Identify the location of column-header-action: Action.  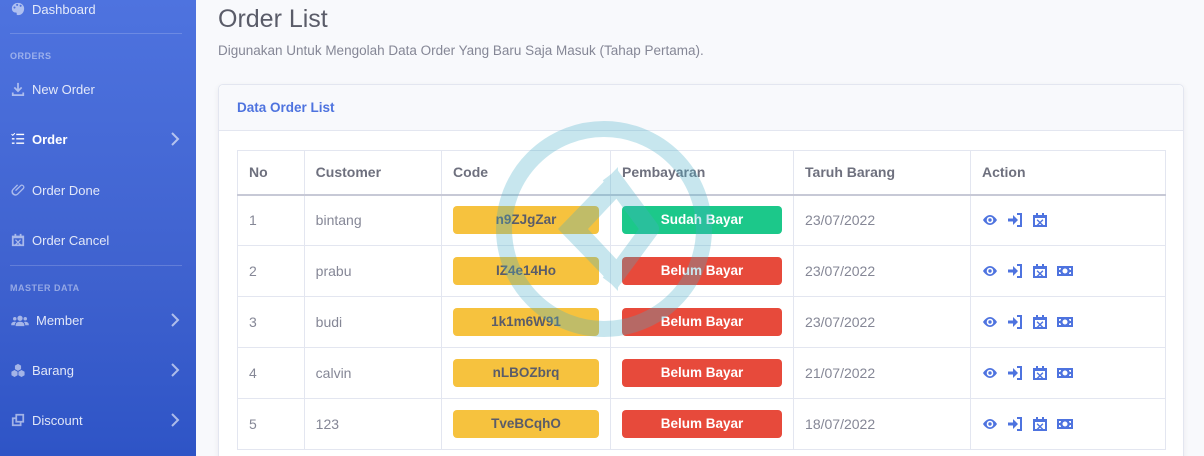
(1068, 173).